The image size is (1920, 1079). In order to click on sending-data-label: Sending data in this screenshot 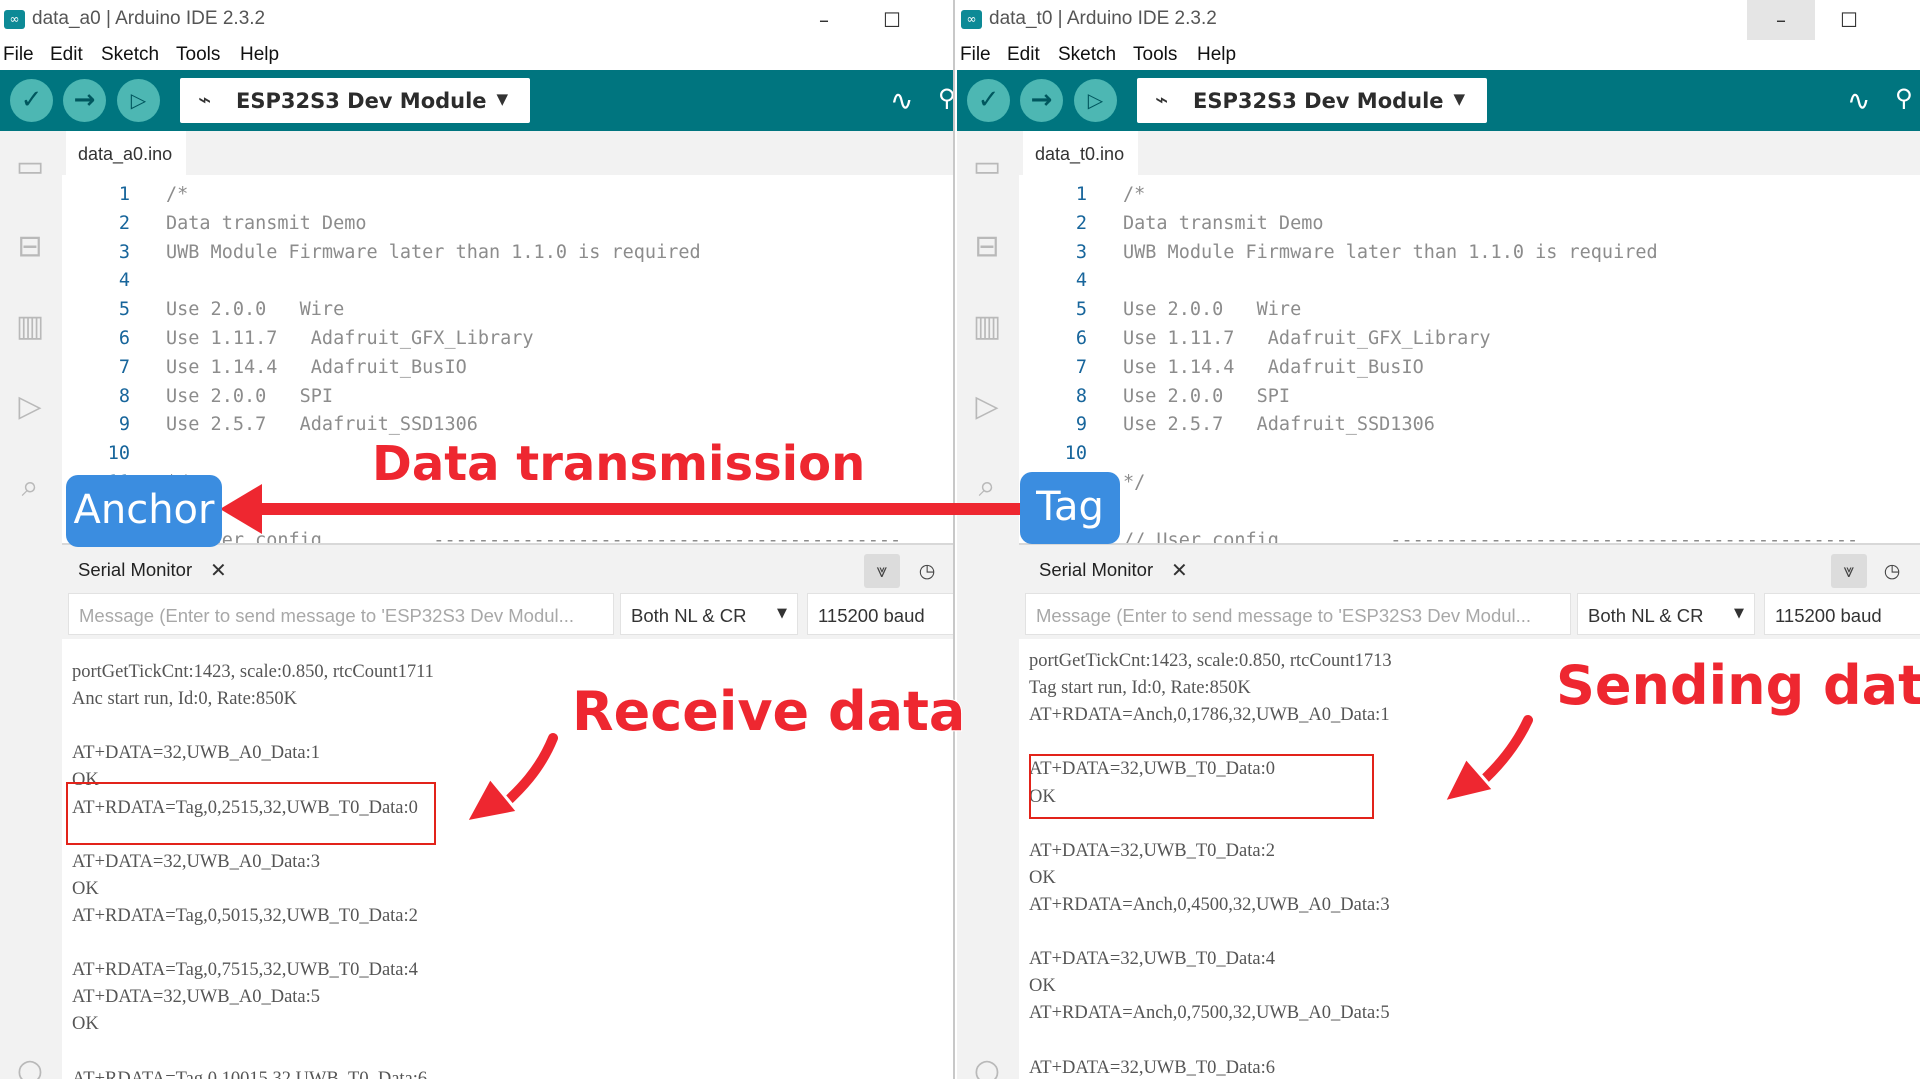, I will do `click(1737, 685)`.